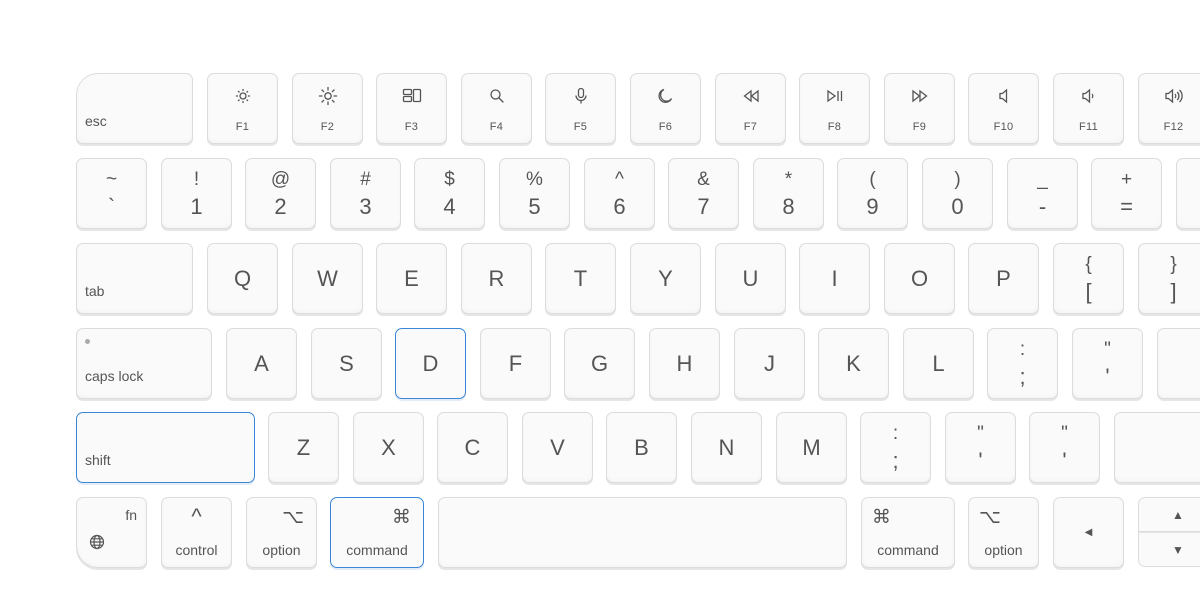 The image size is (1200, 615). Describe the element at coordinates (196, 532) in the screenshot. I see `control-key: ^ control` at that location.